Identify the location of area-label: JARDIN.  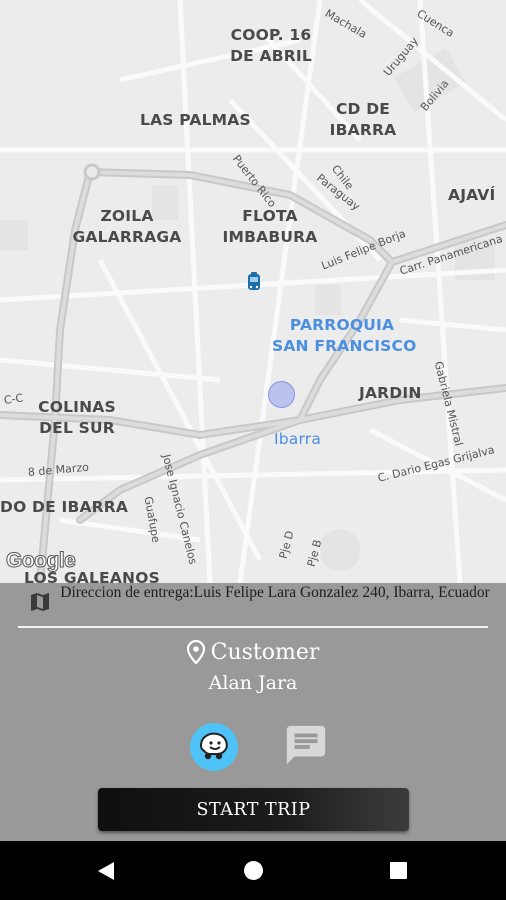
(390, 393).